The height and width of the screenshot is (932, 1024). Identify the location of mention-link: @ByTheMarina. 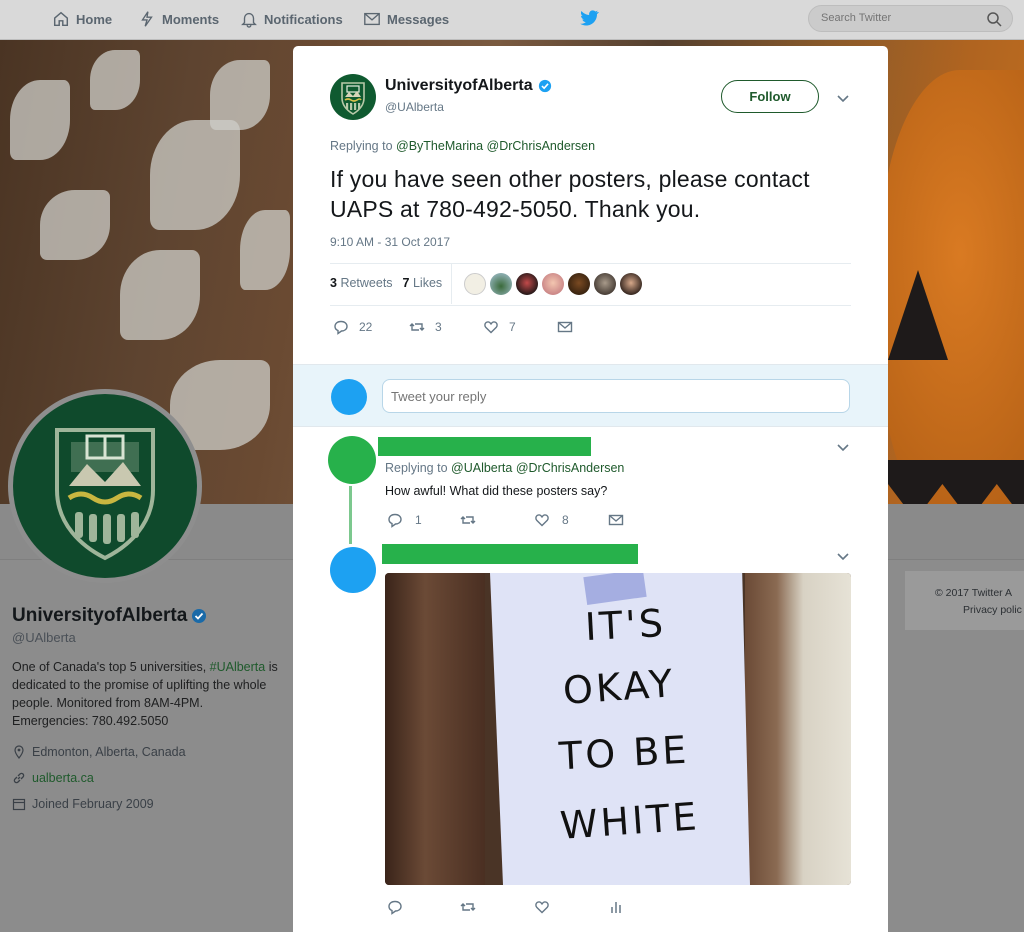
(439, 146).